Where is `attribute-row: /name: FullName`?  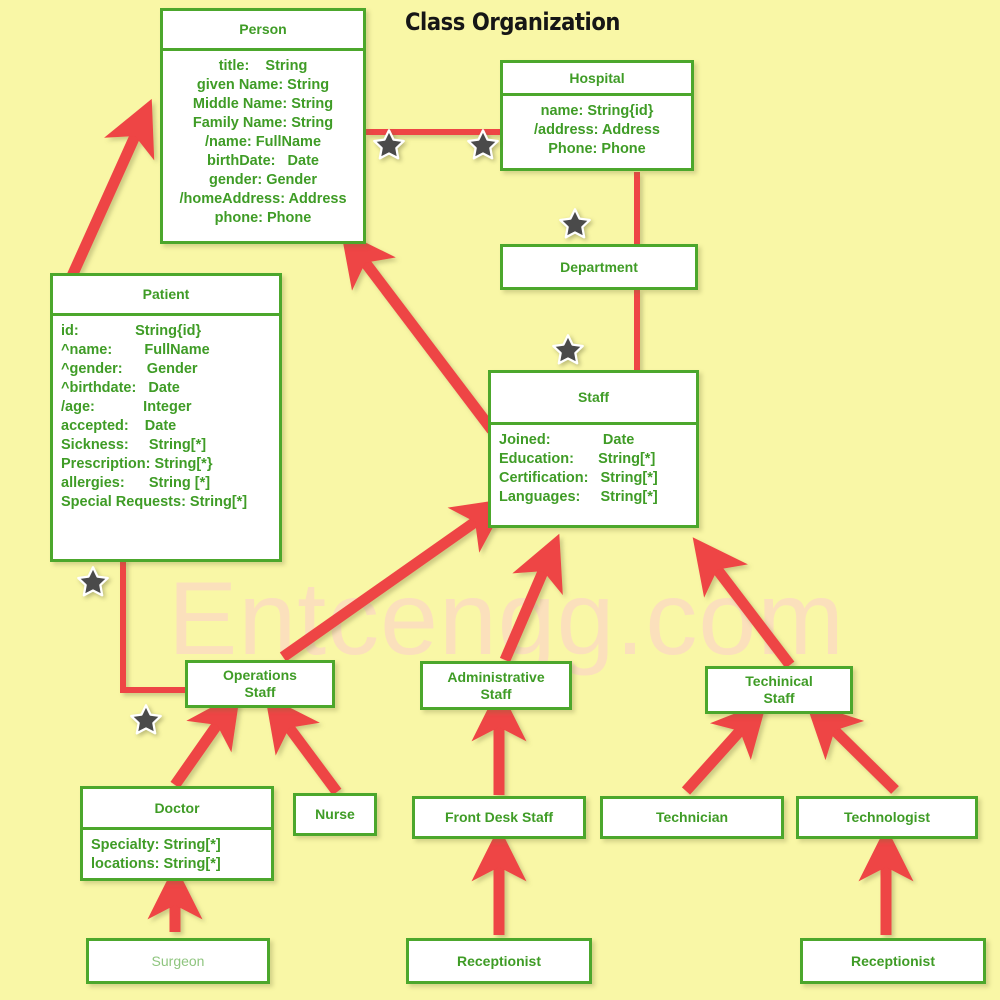
attribute-row: /name: FullName is located at coordinates (263, 142).